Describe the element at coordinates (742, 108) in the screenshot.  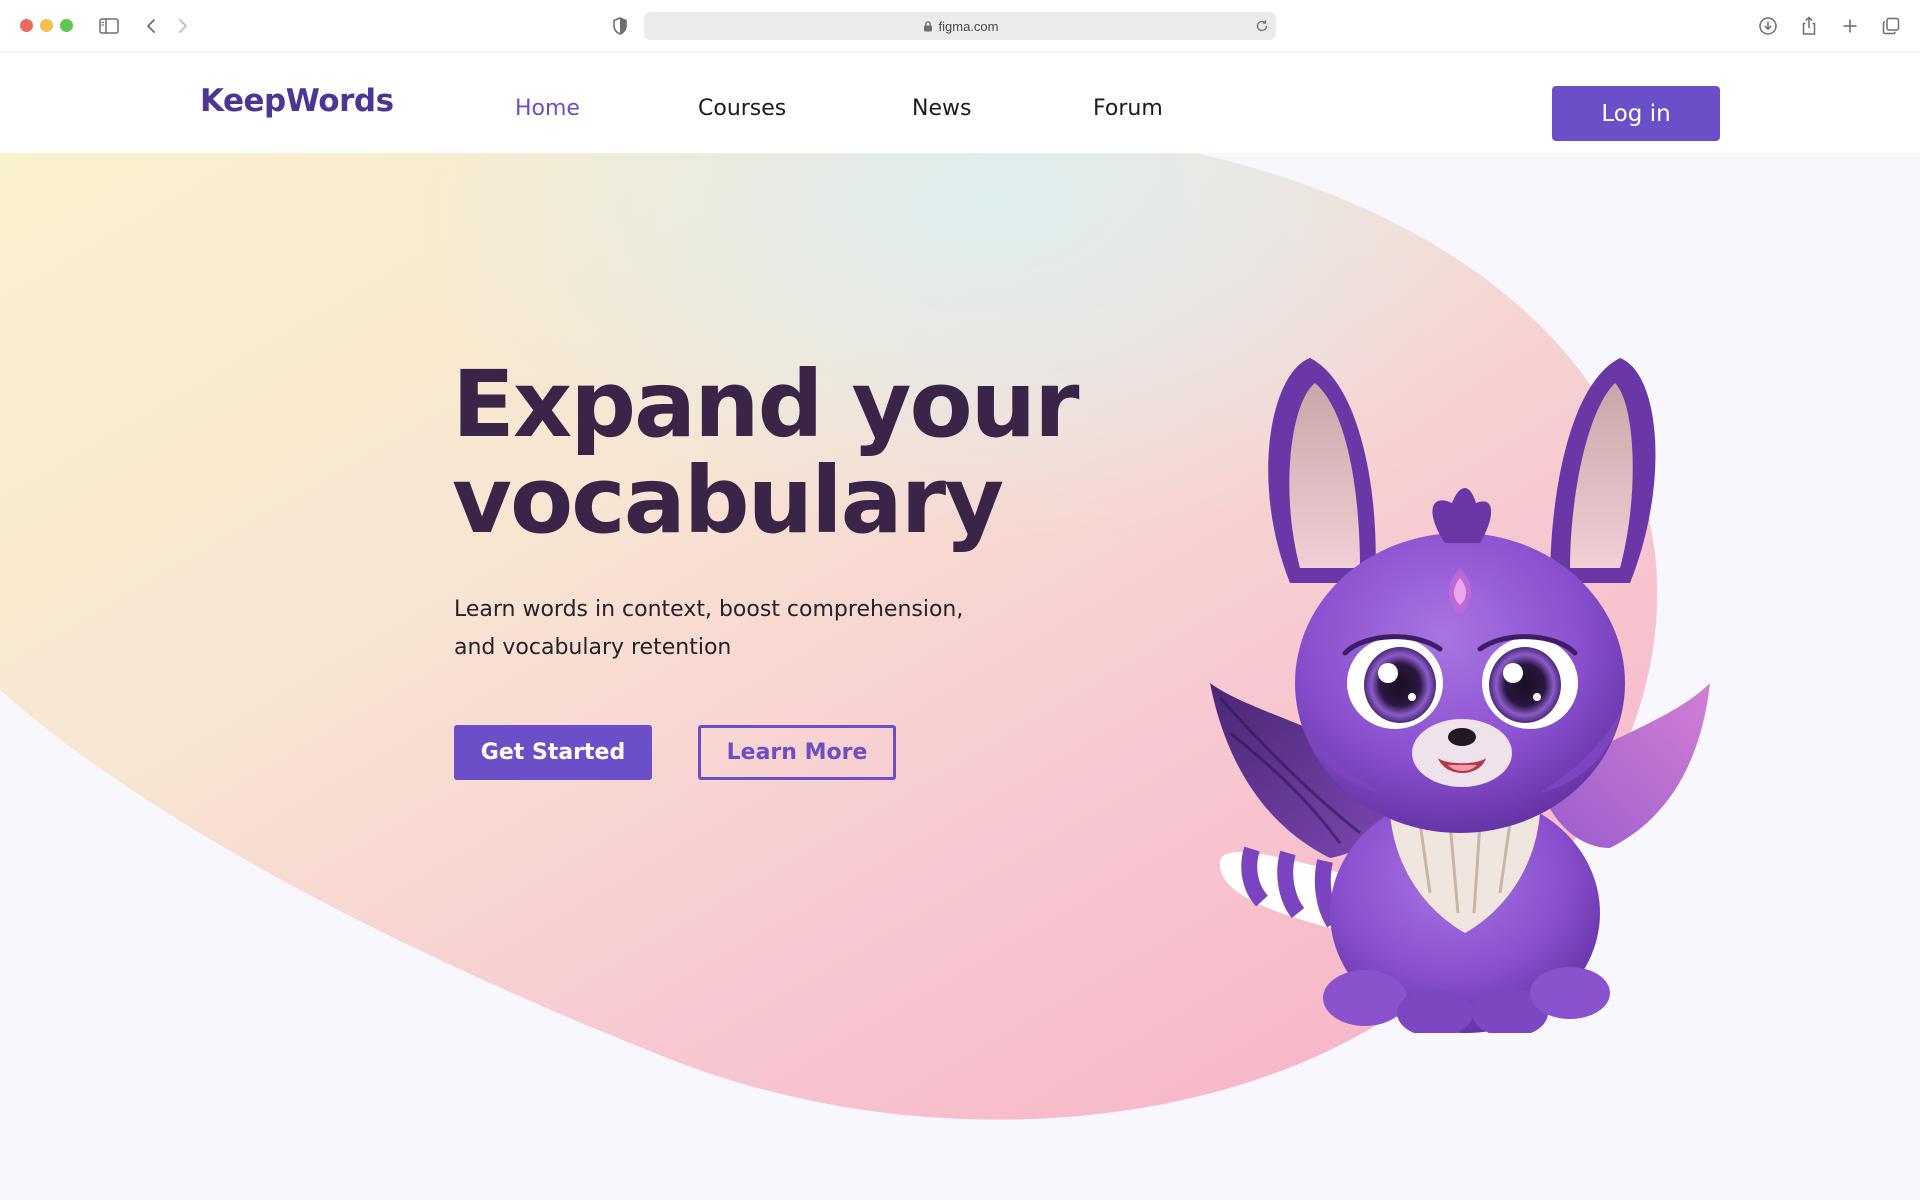
I see `nav-courses: Courses` at that location.